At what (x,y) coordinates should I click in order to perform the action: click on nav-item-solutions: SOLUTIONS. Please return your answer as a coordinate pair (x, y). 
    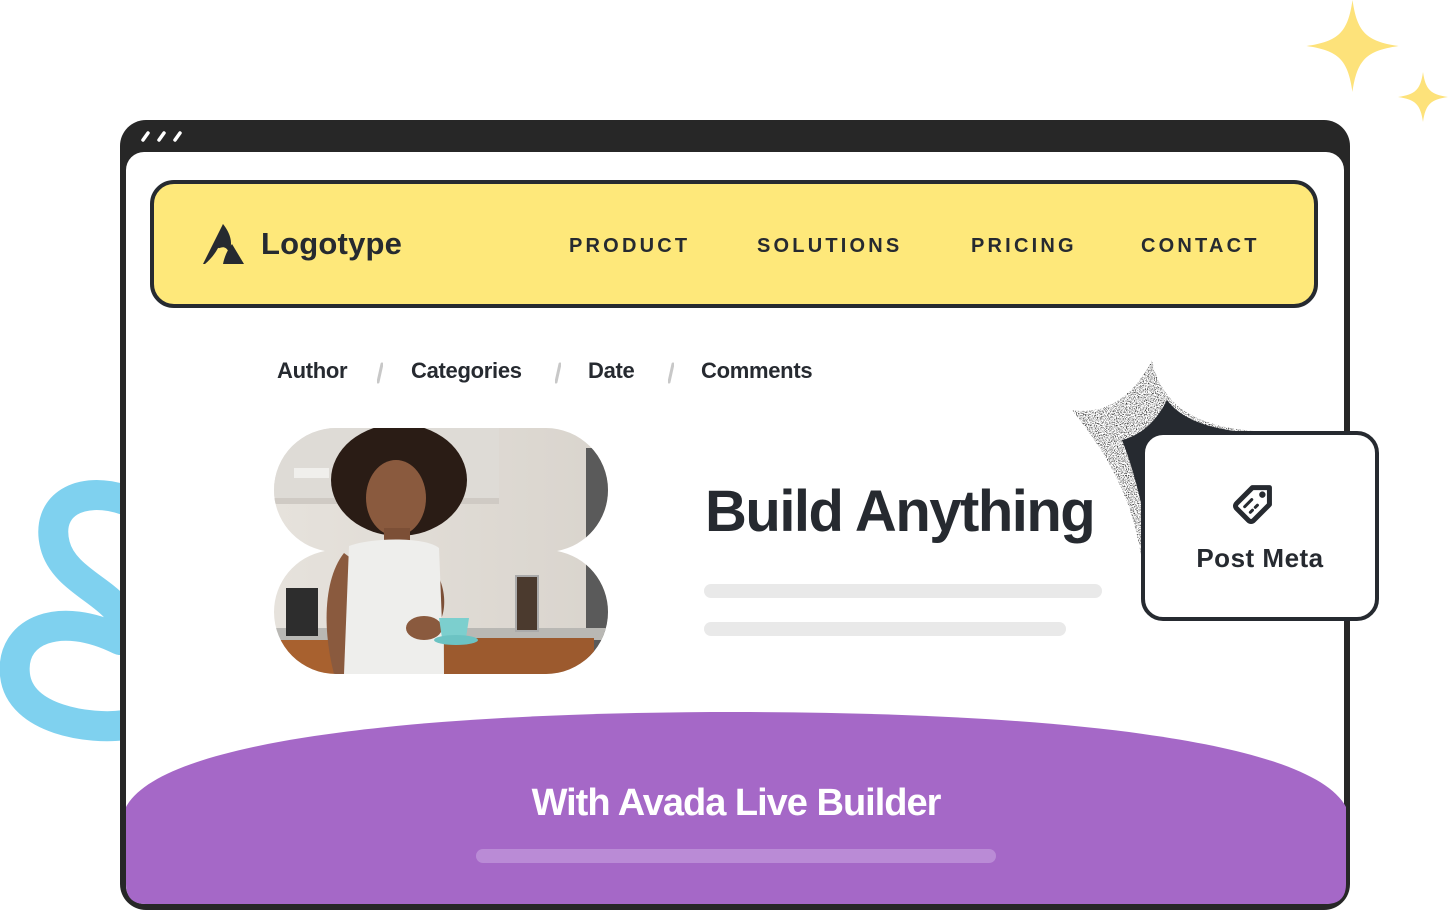
    Looking at the image, I should click on (829, 246).